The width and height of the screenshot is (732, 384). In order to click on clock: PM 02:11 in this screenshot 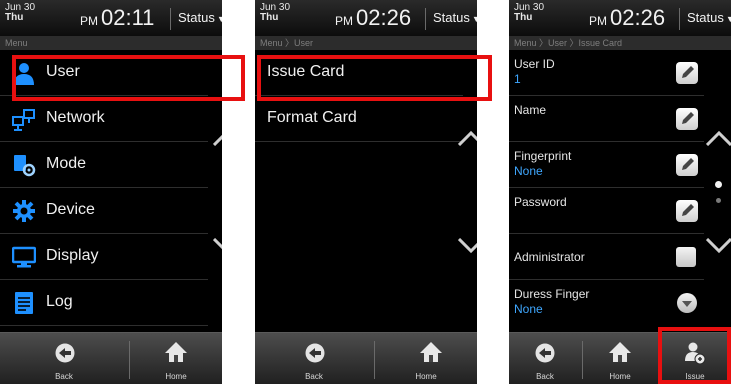, I will do `click(117, 19)`.